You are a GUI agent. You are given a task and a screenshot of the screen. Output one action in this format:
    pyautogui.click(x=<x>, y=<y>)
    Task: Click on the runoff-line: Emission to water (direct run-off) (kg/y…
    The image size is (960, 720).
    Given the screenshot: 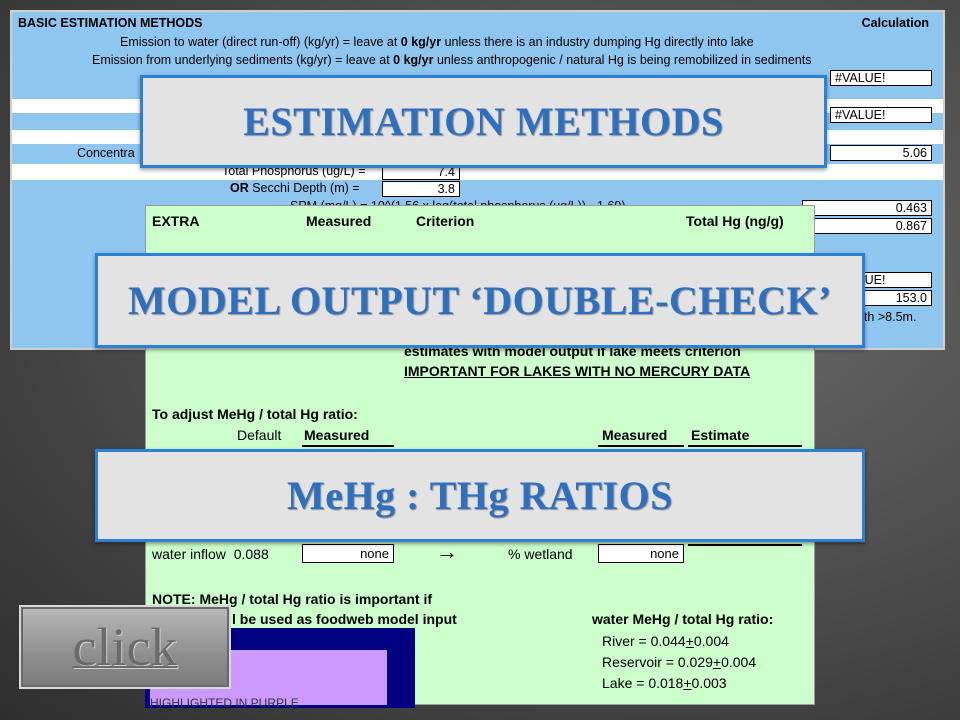 What is the action you would take?
    pyautogui.click(x=437, y=42)
    